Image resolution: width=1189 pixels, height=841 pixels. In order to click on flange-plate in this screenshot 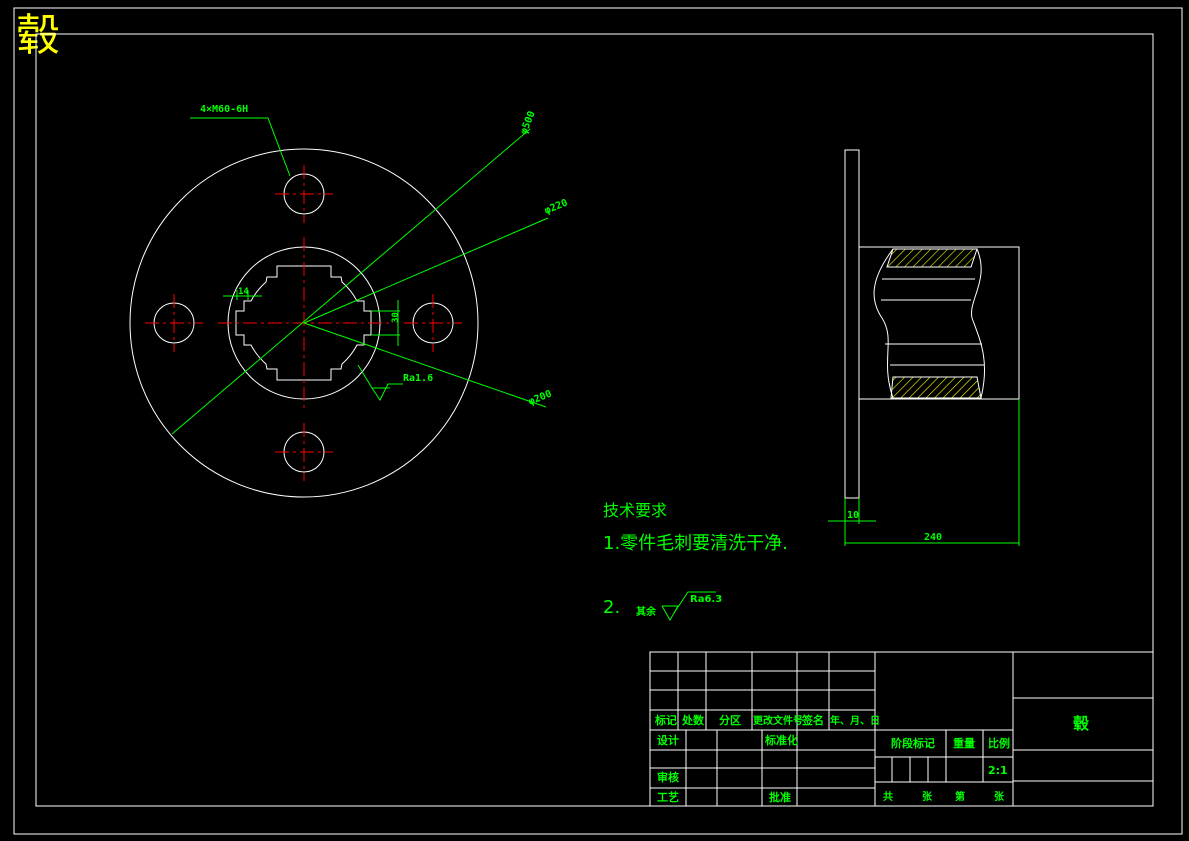, I will do `click(852, 324)`.